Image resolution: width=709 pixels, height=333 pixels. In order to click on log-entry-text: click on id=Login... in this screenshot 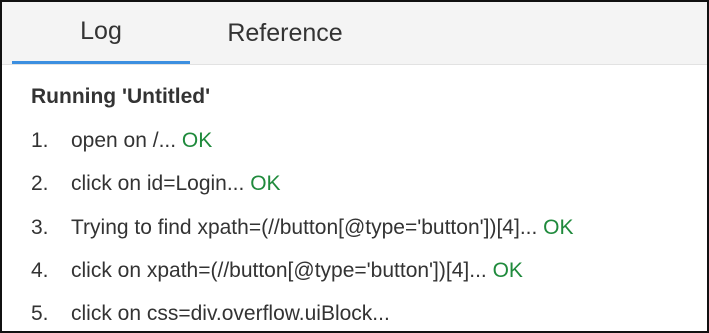, I will do `click(161, 183)`.